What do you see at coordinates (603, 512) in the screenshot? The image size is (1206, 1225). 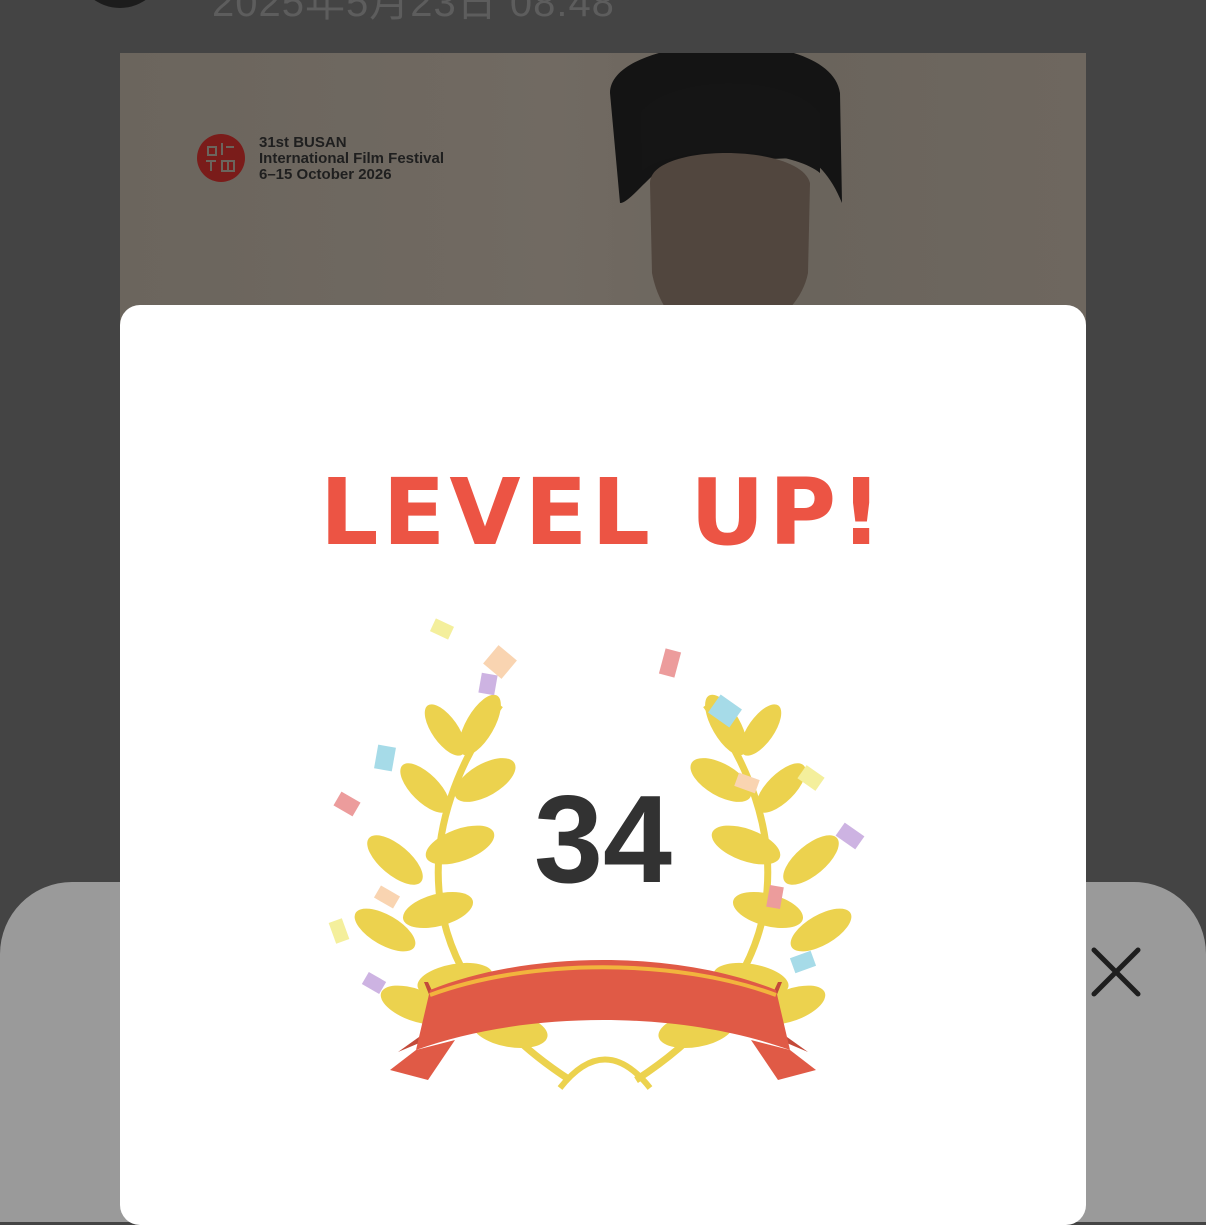 I see `level-up-title: LEVEL UP!` at bounding box center [603, 512].